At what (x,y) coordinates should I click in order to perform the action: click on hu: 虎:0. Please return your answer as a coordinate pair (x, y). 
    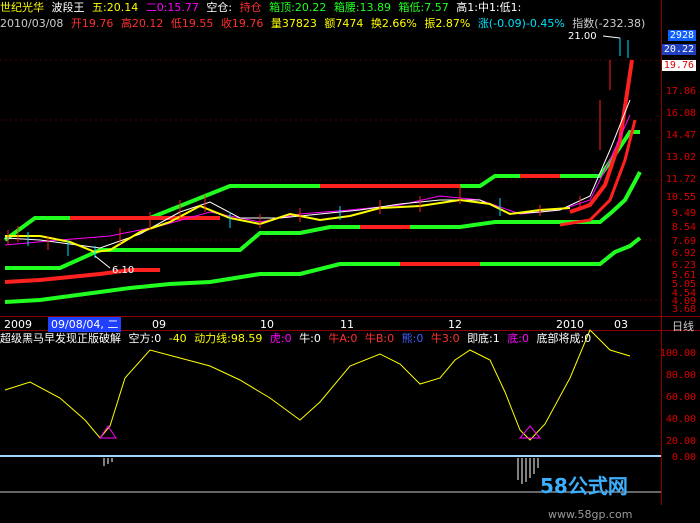
    Looking at the image, I should click on (280, 338).